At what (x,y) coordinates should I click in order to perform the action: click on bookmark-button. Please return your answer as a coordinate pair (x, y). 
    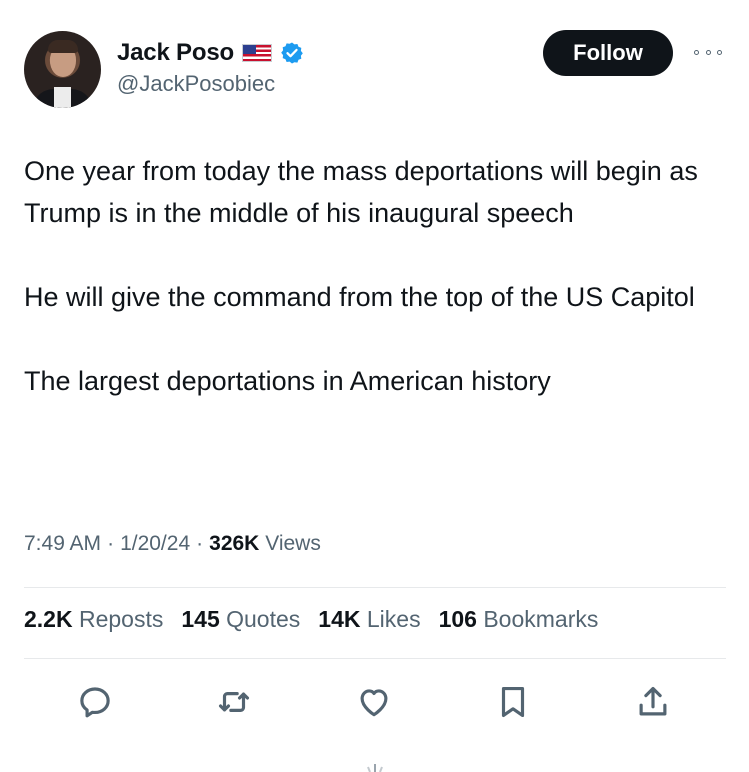
    Looking at the image, I should click on (513, 702).